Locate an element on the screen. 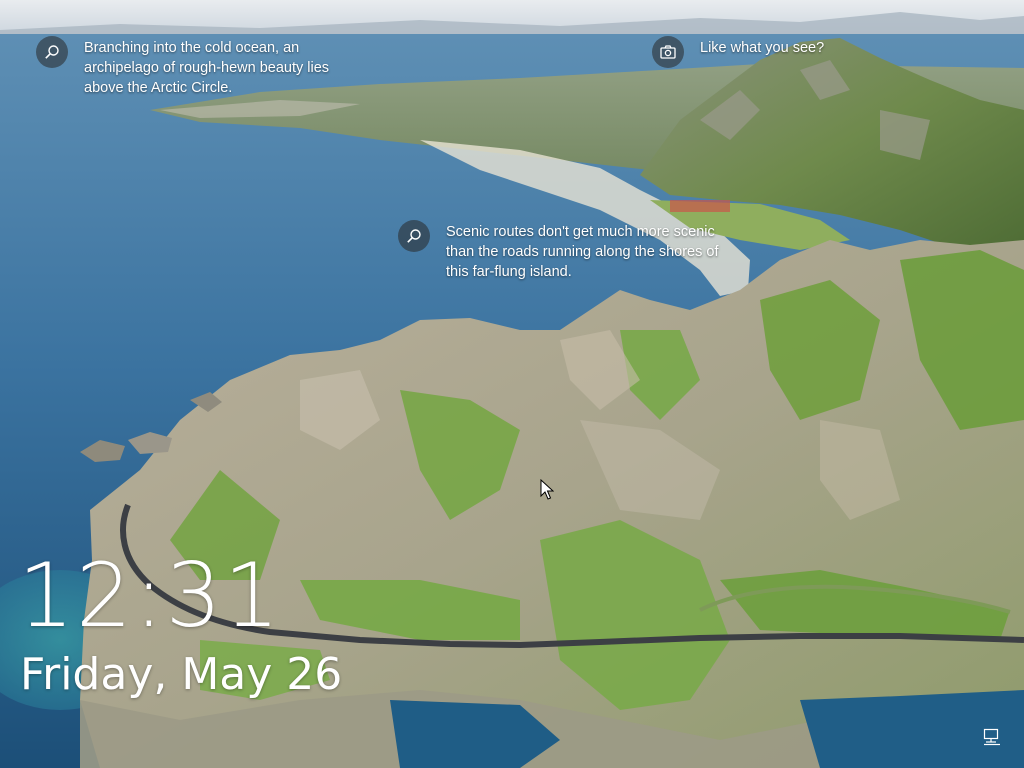  like-what-you-see-text: Like what you see? is located at coordinates (762, 48).